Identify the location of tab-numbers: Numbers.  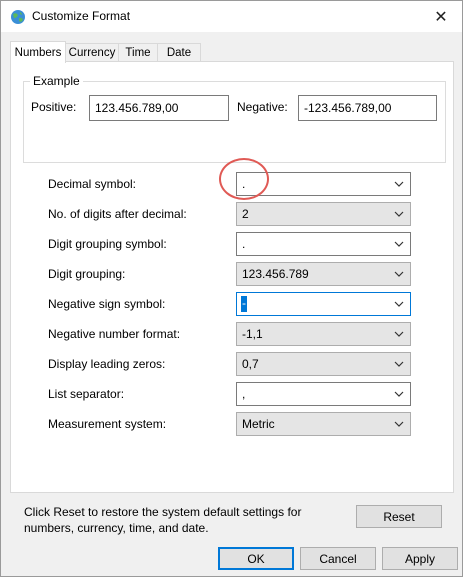
(38, 52).